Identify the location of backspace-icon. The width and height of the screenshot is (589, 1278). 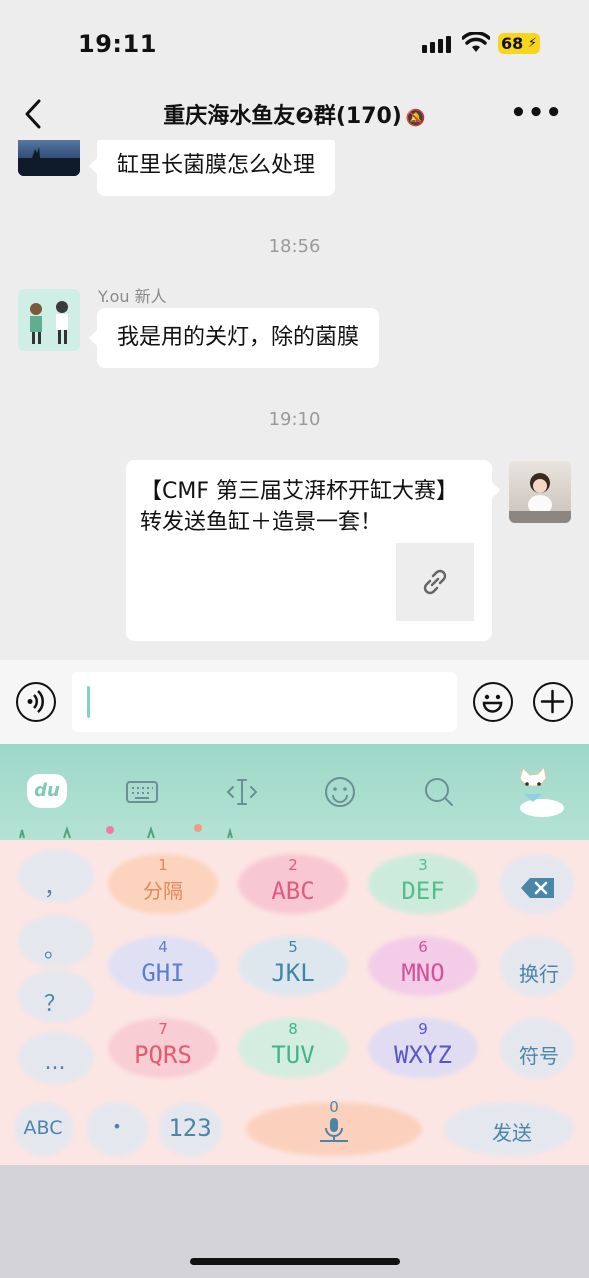
(537, 888).